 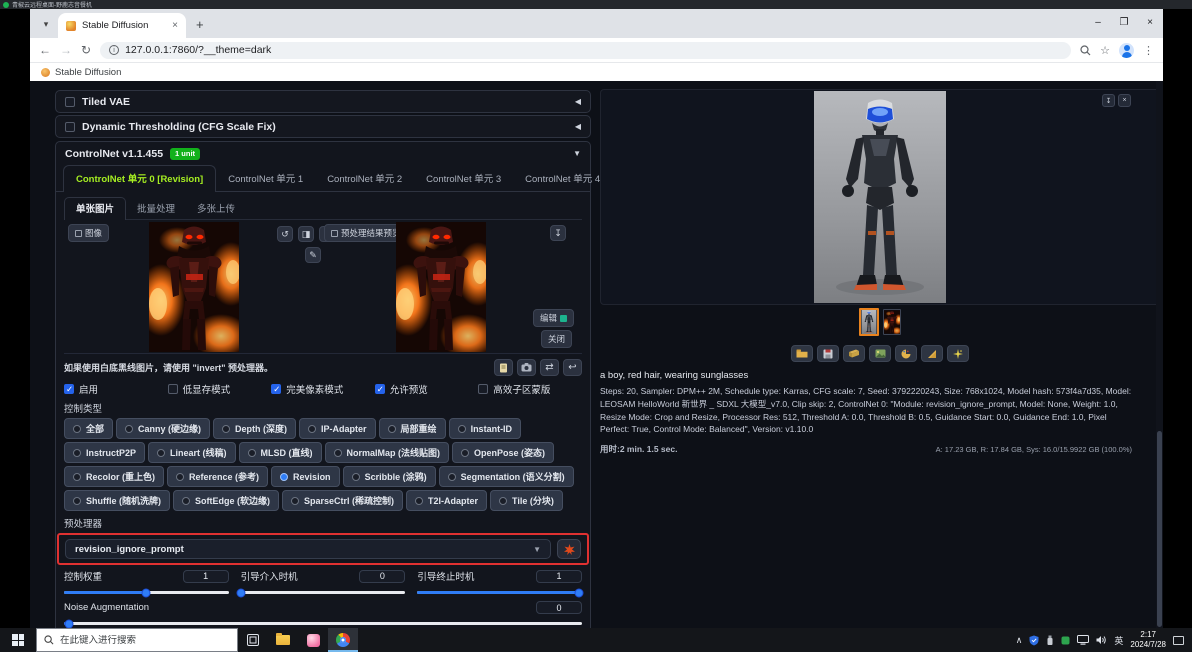 I want to click on control-type-sparsectrl: SparseCtrl (稀疏控制), so click(x=343, y=500).